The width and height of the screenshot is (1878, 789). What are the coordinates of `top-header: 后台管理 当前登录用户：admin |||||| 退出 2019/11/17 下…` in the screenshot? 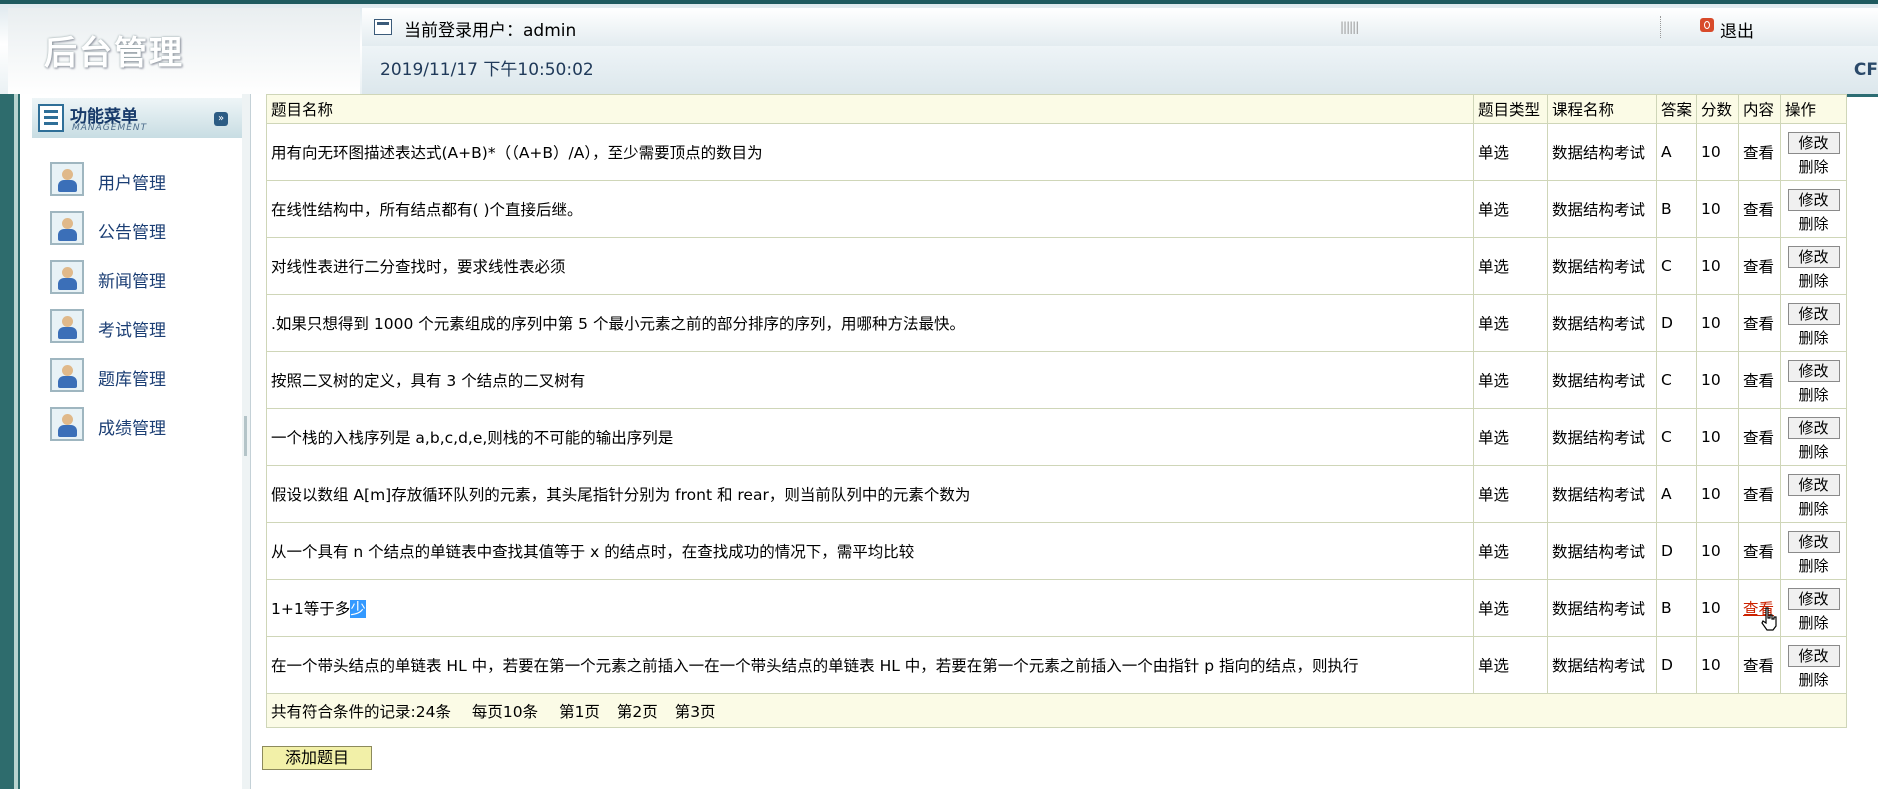 It's located at (939, 48).